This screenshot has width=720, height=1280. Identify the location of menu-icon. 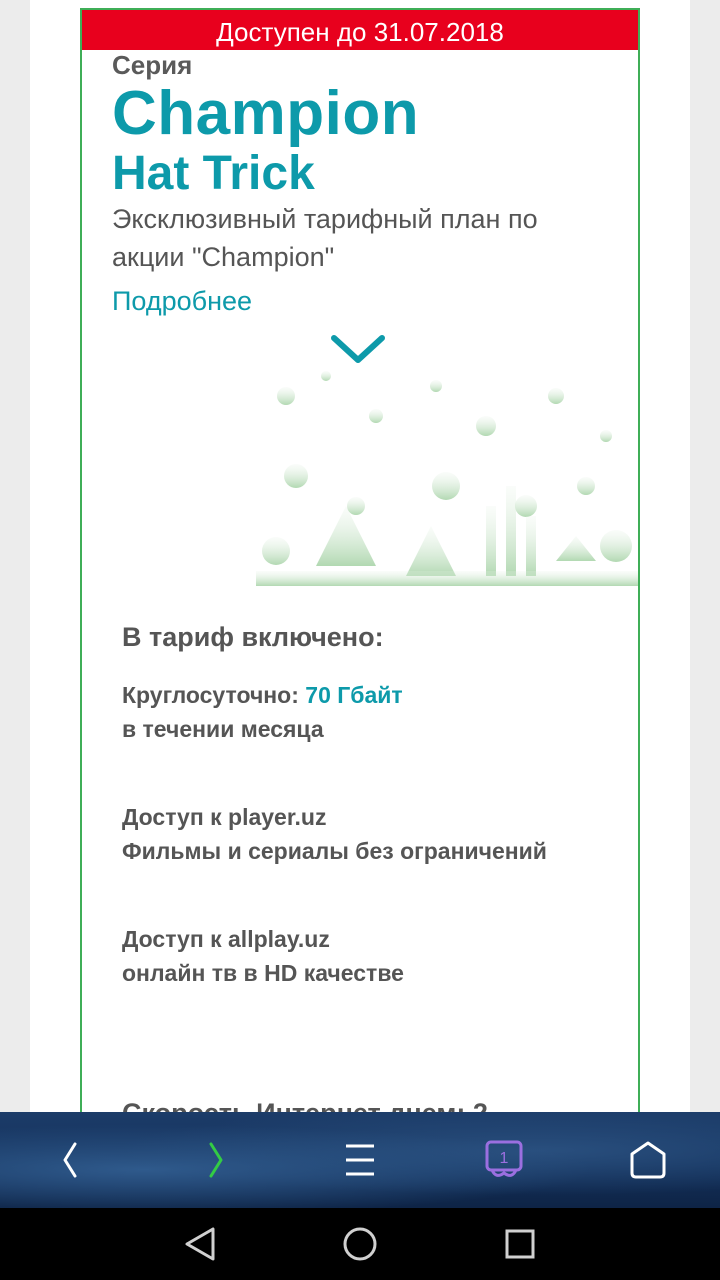
(360, 1160).